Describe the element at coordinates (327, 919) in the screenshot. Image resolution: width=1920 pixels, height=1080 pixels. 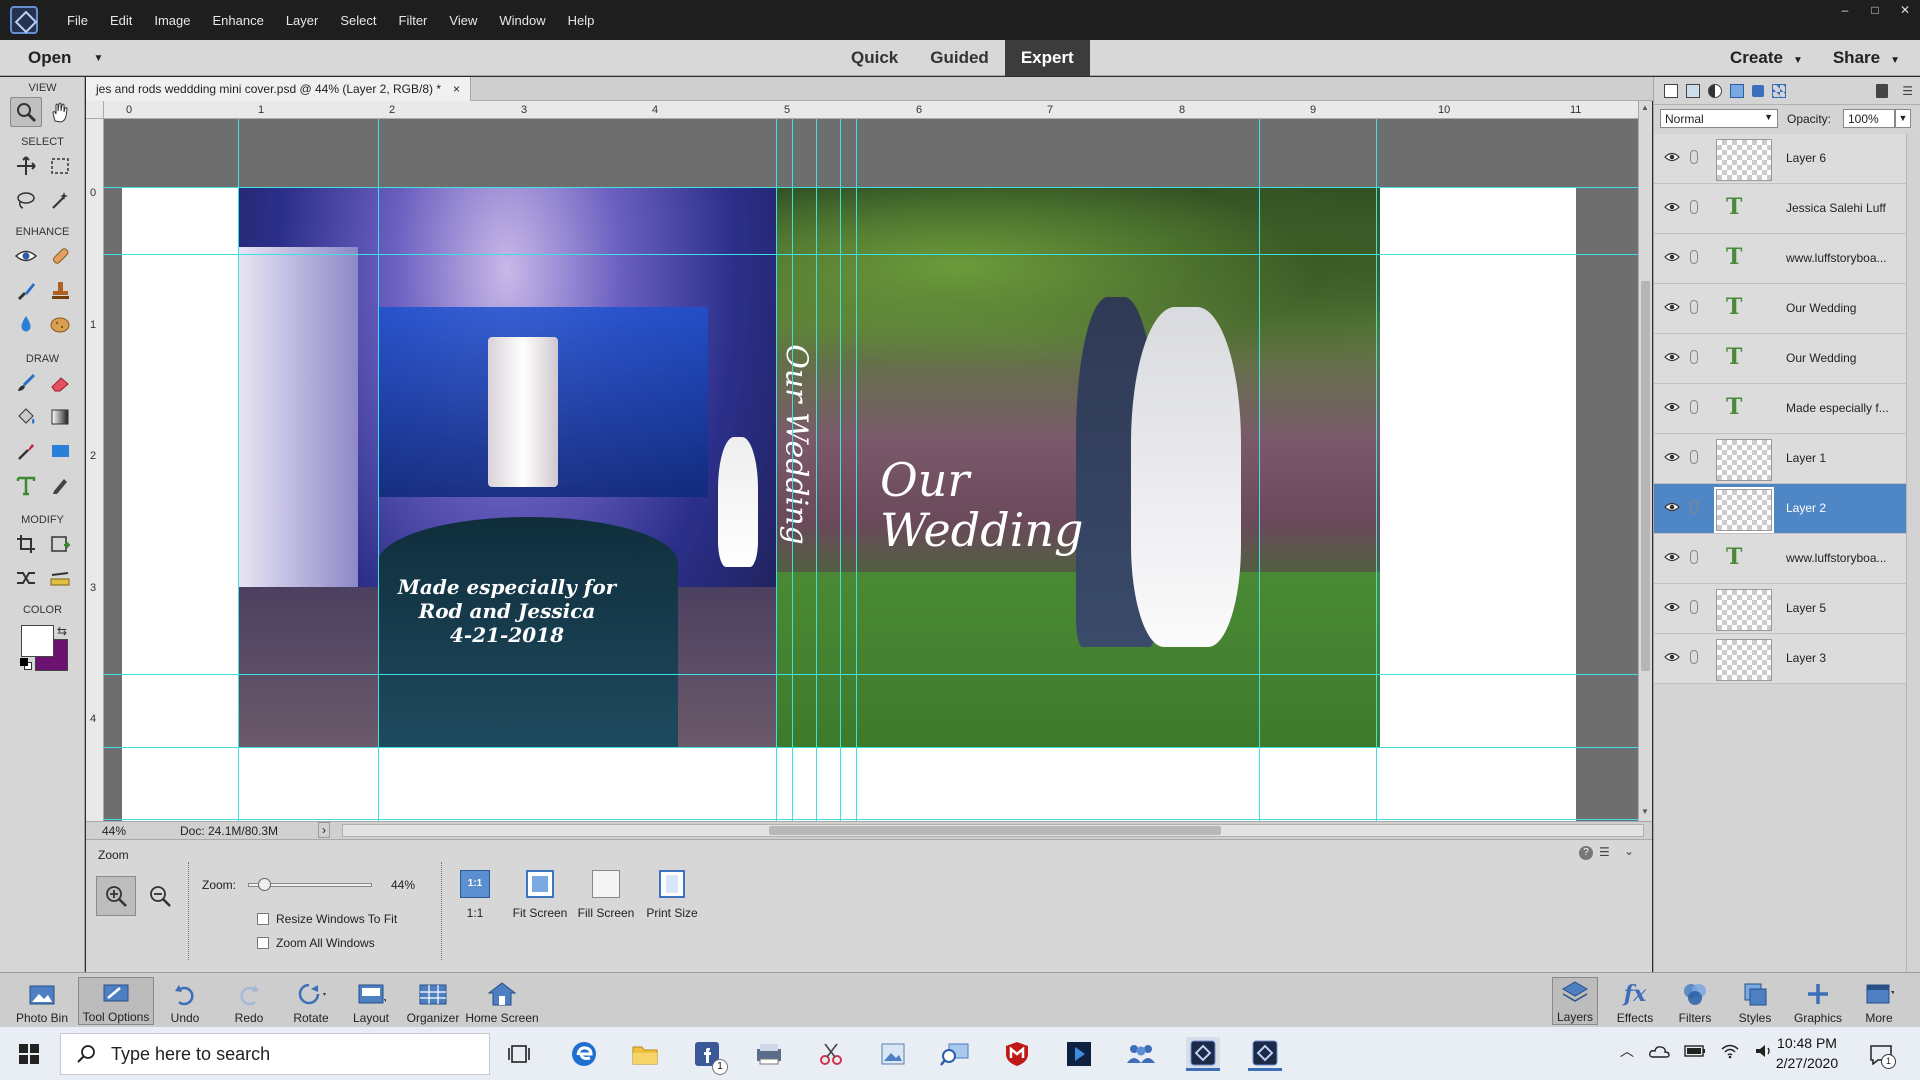
I see `resize-windows-checkbox: Resize Windows To Fit` at that location.